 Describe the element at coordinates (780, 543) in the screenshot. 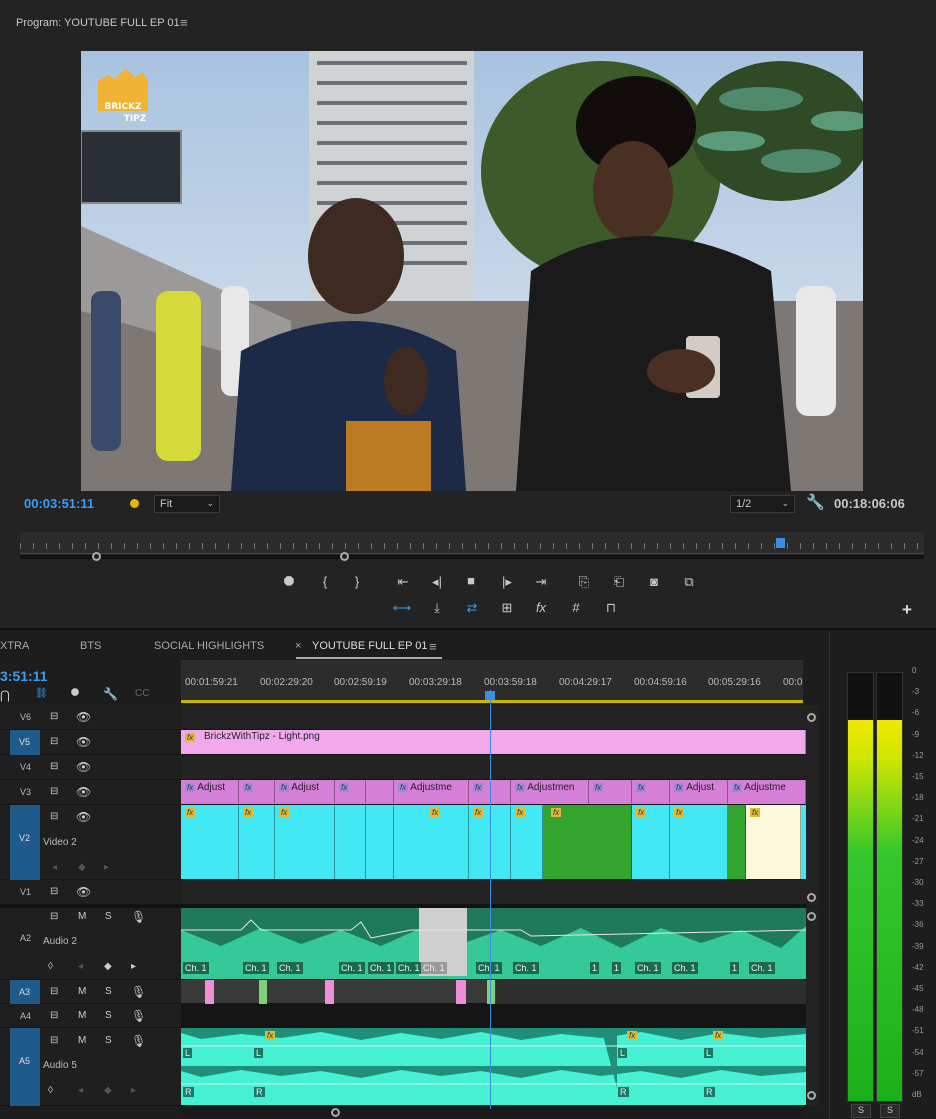

I see `program-playhead` at that location.